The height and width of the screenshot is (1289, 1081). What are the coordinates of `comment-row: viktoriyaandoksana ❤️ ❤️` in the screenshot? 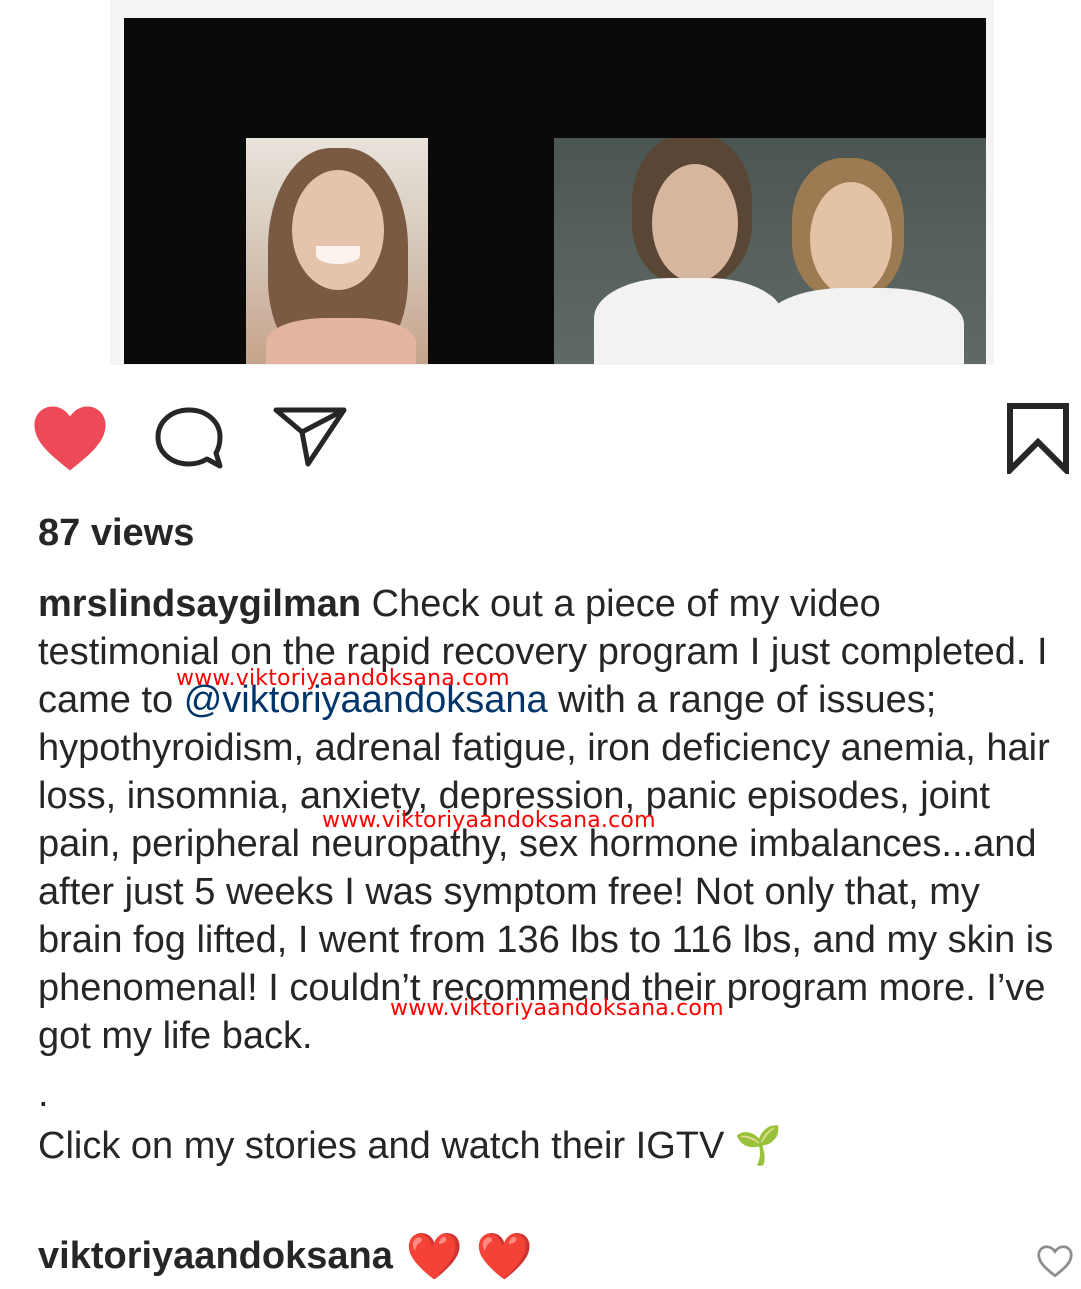 It's located at (285, 1256).